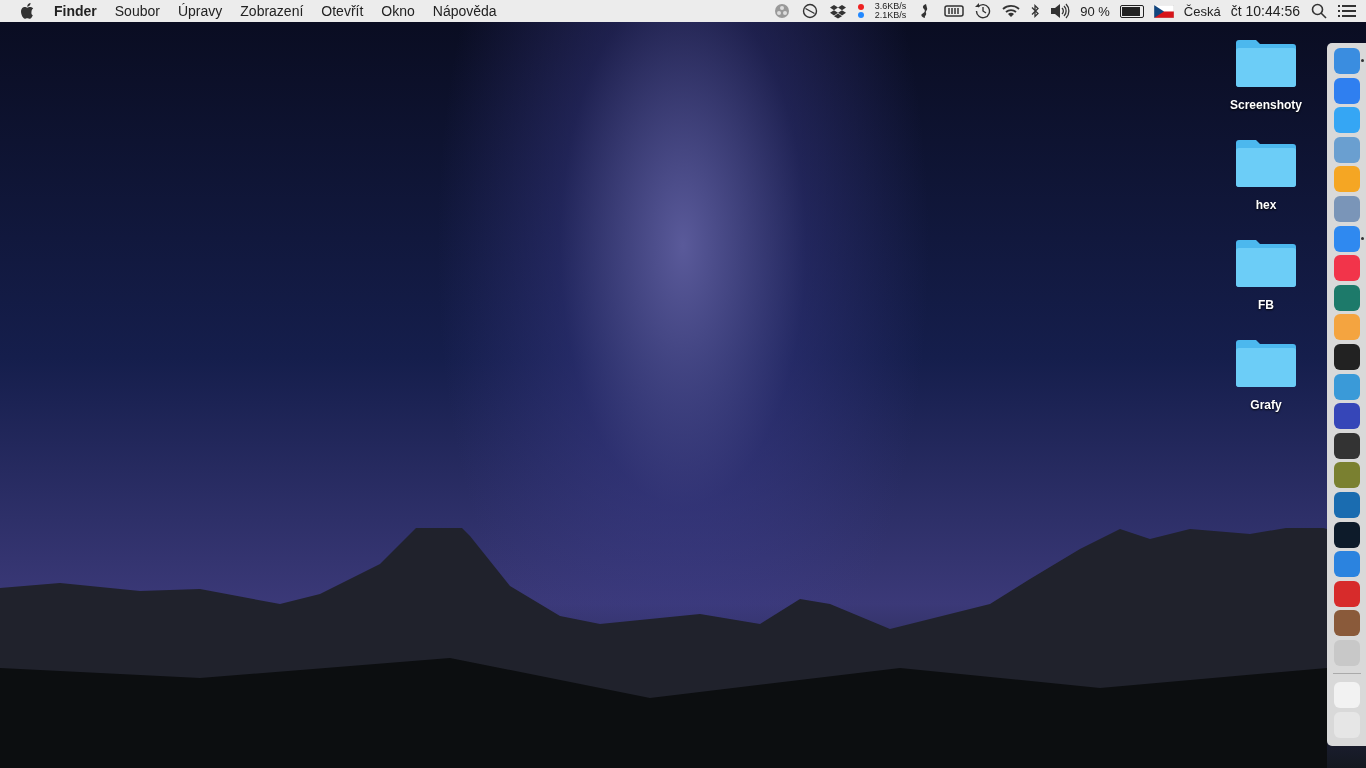  What do you see at coordinates (137, 11) in the screenshot?
I see `menu-item: Soubor` at bounding box center [137, 11].